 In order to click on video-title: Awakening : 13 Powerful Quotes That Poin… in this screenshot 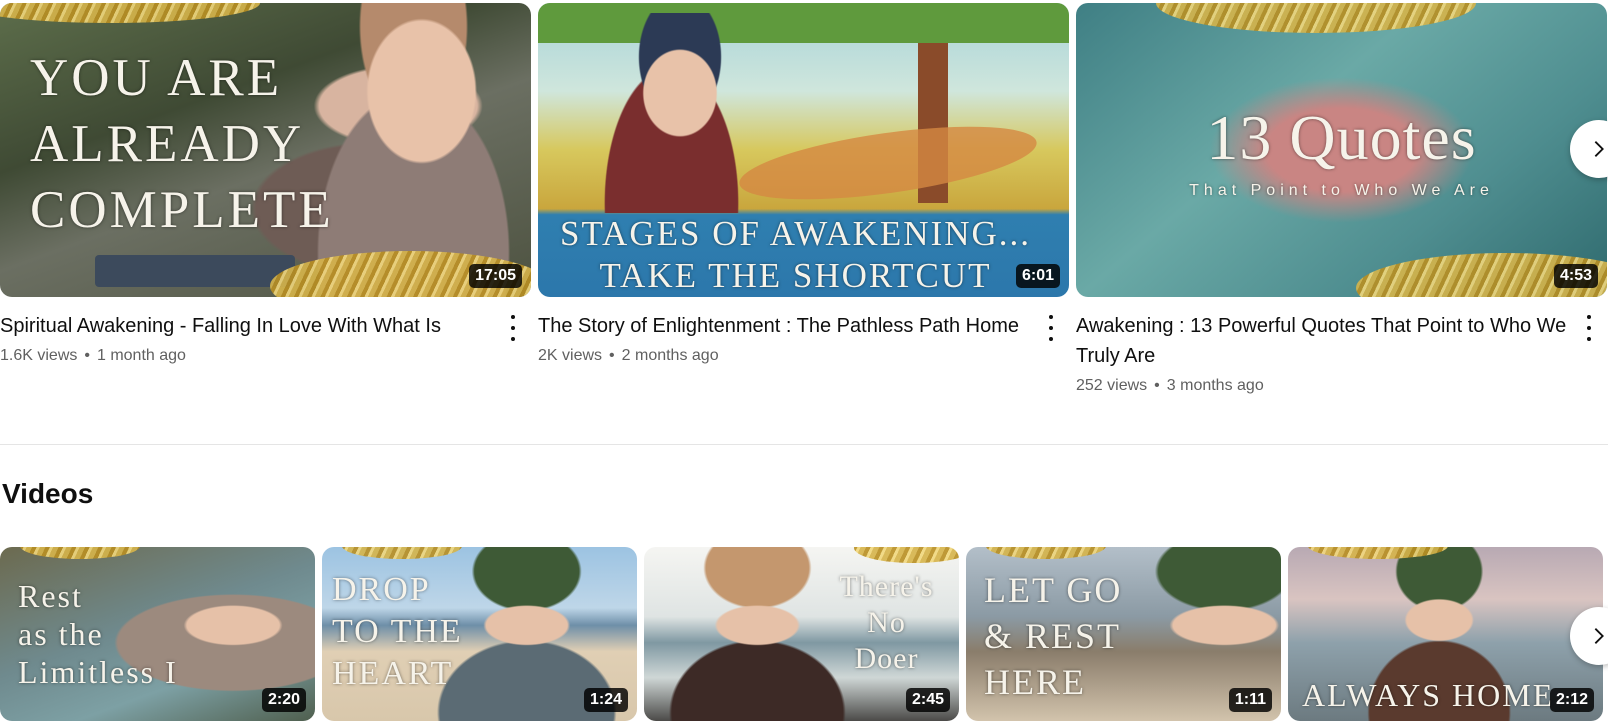, I will do `click(1323, 341)`.